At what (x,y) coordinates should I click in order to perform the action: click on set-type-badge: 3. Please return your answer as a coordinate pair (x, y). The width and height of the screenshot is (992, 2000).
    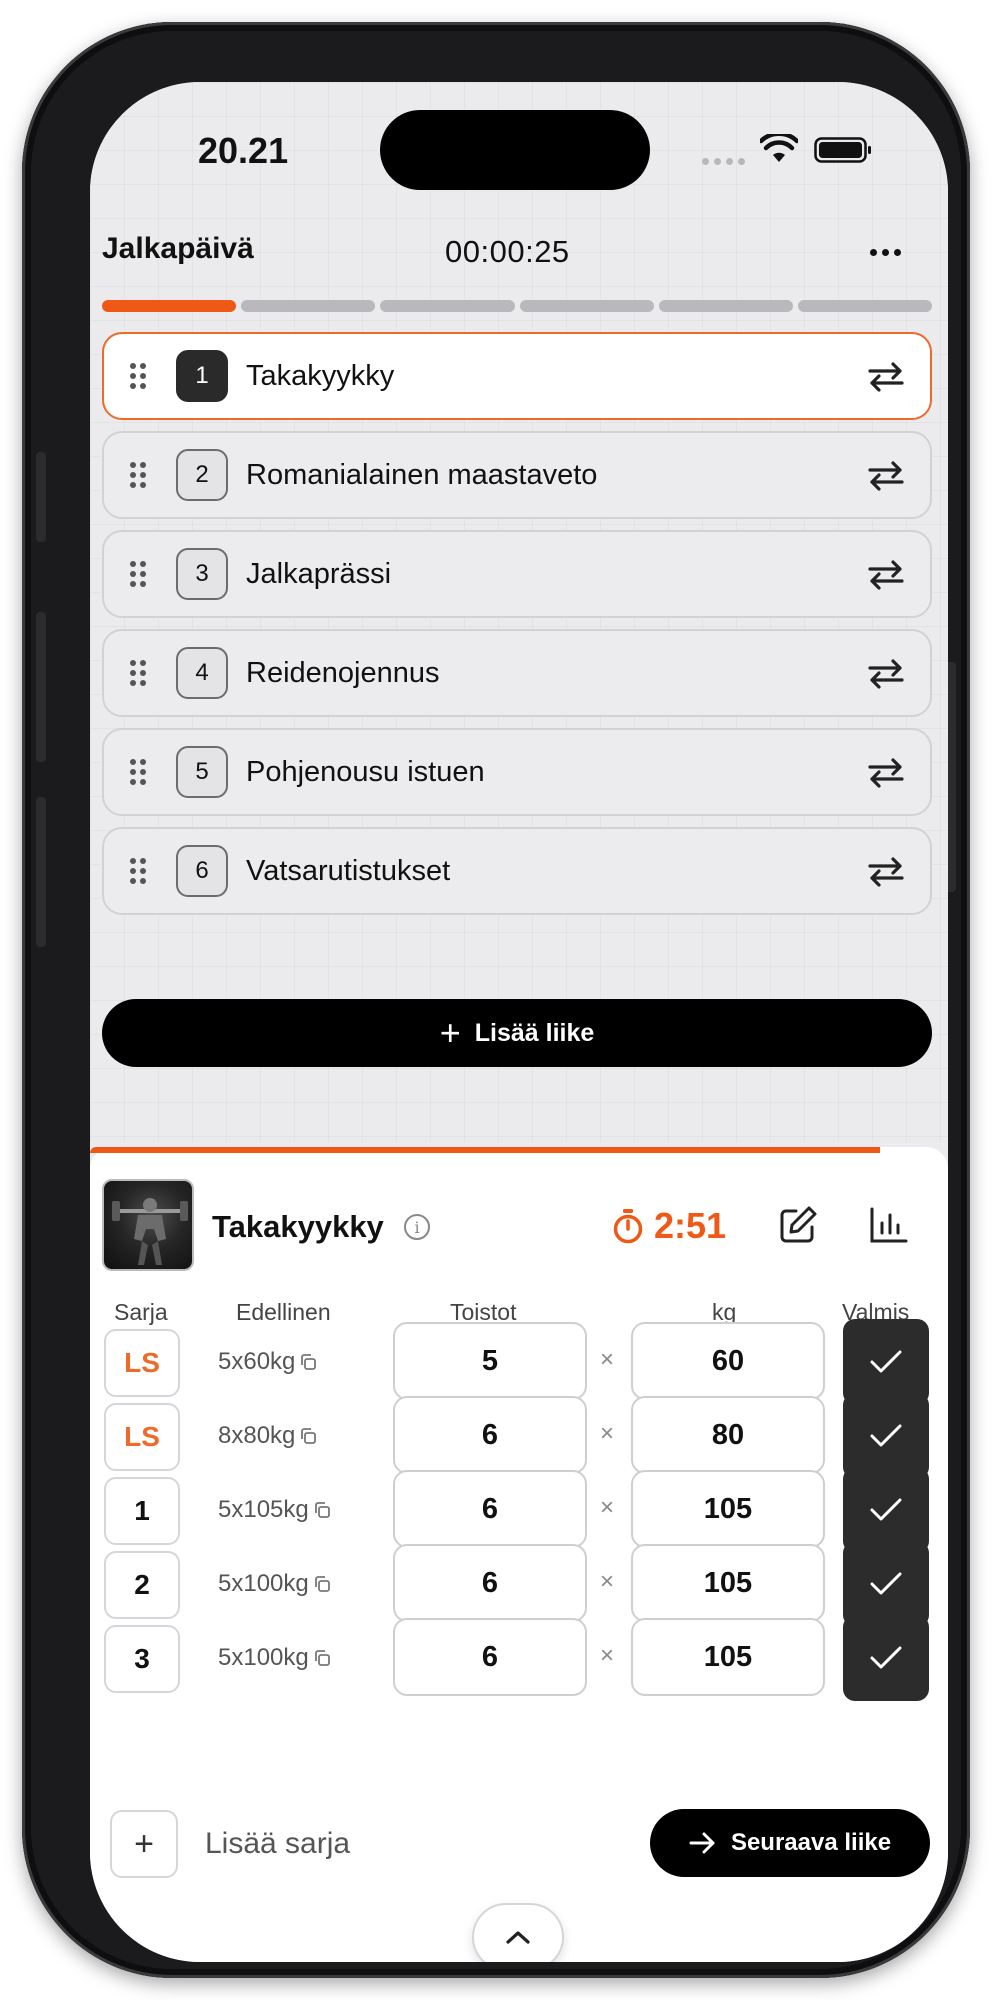
    Looking at the image, I should click on (142, 1659).